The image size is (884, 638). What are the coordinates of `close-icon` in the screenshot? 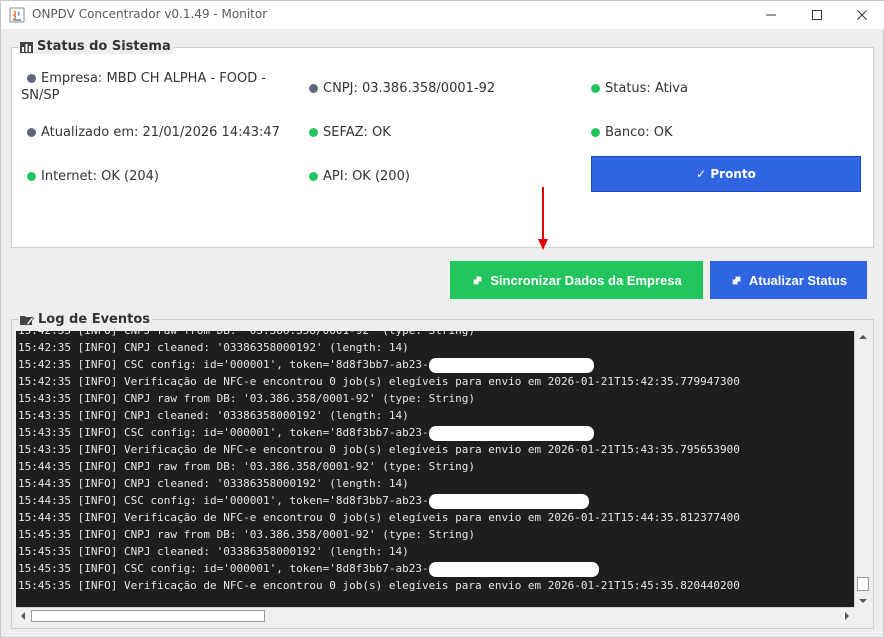 It's located at (862, 15).